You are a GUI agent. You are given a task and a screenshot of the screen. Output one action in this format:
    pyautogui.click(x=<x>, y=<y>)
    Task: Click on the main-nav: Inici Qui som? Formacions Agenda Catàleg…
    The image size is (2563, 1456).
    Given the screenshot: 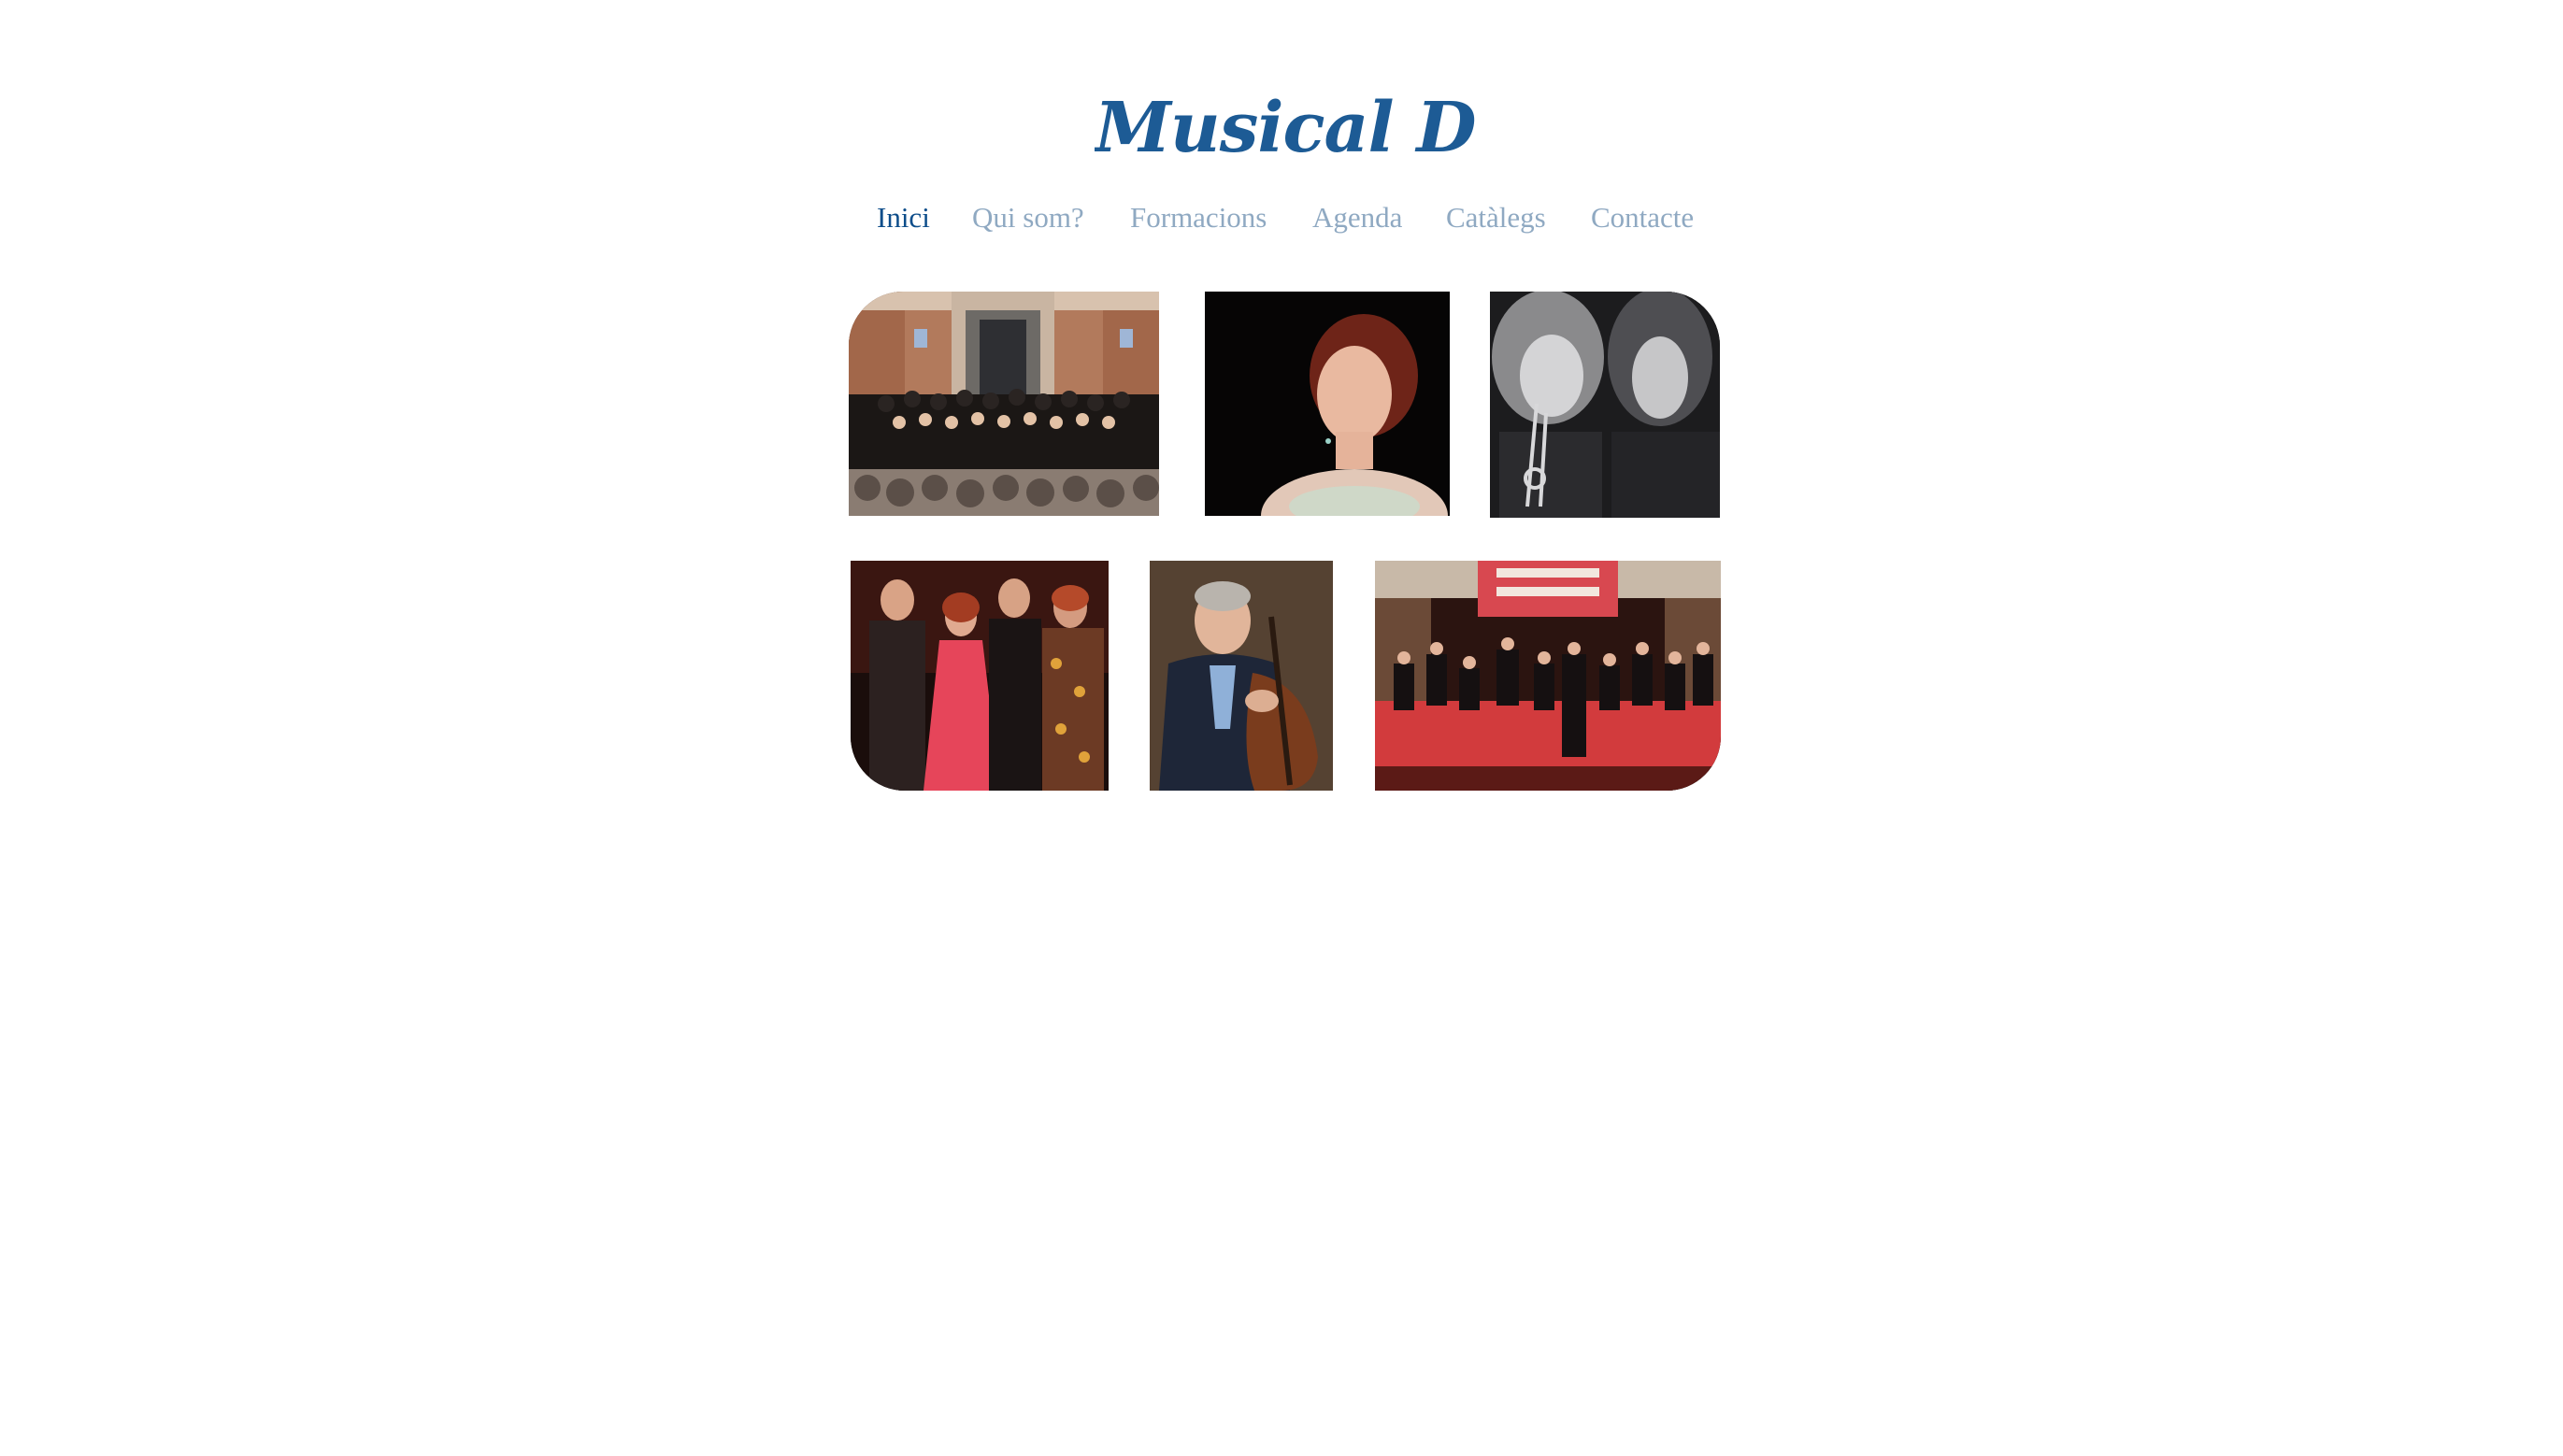 What is the action you would take?
    pyautogui.click(x=1281, y=217)
    